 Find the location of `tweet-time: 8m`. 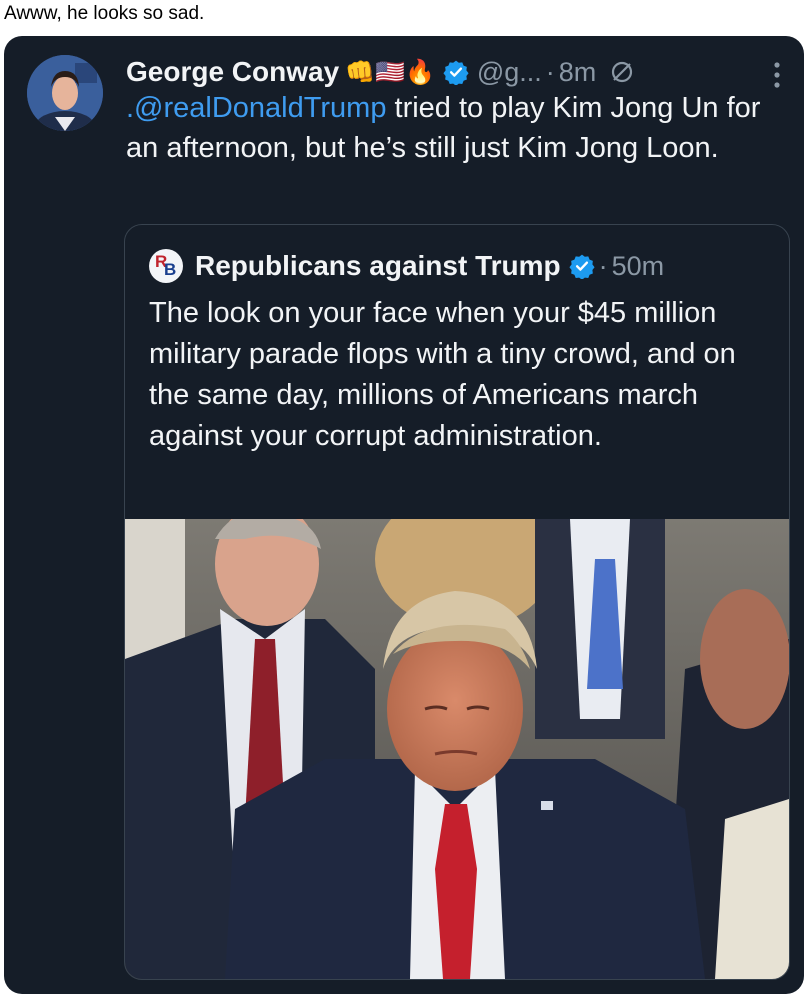

tweet-time: 8m is located at coordinates (578, 72).